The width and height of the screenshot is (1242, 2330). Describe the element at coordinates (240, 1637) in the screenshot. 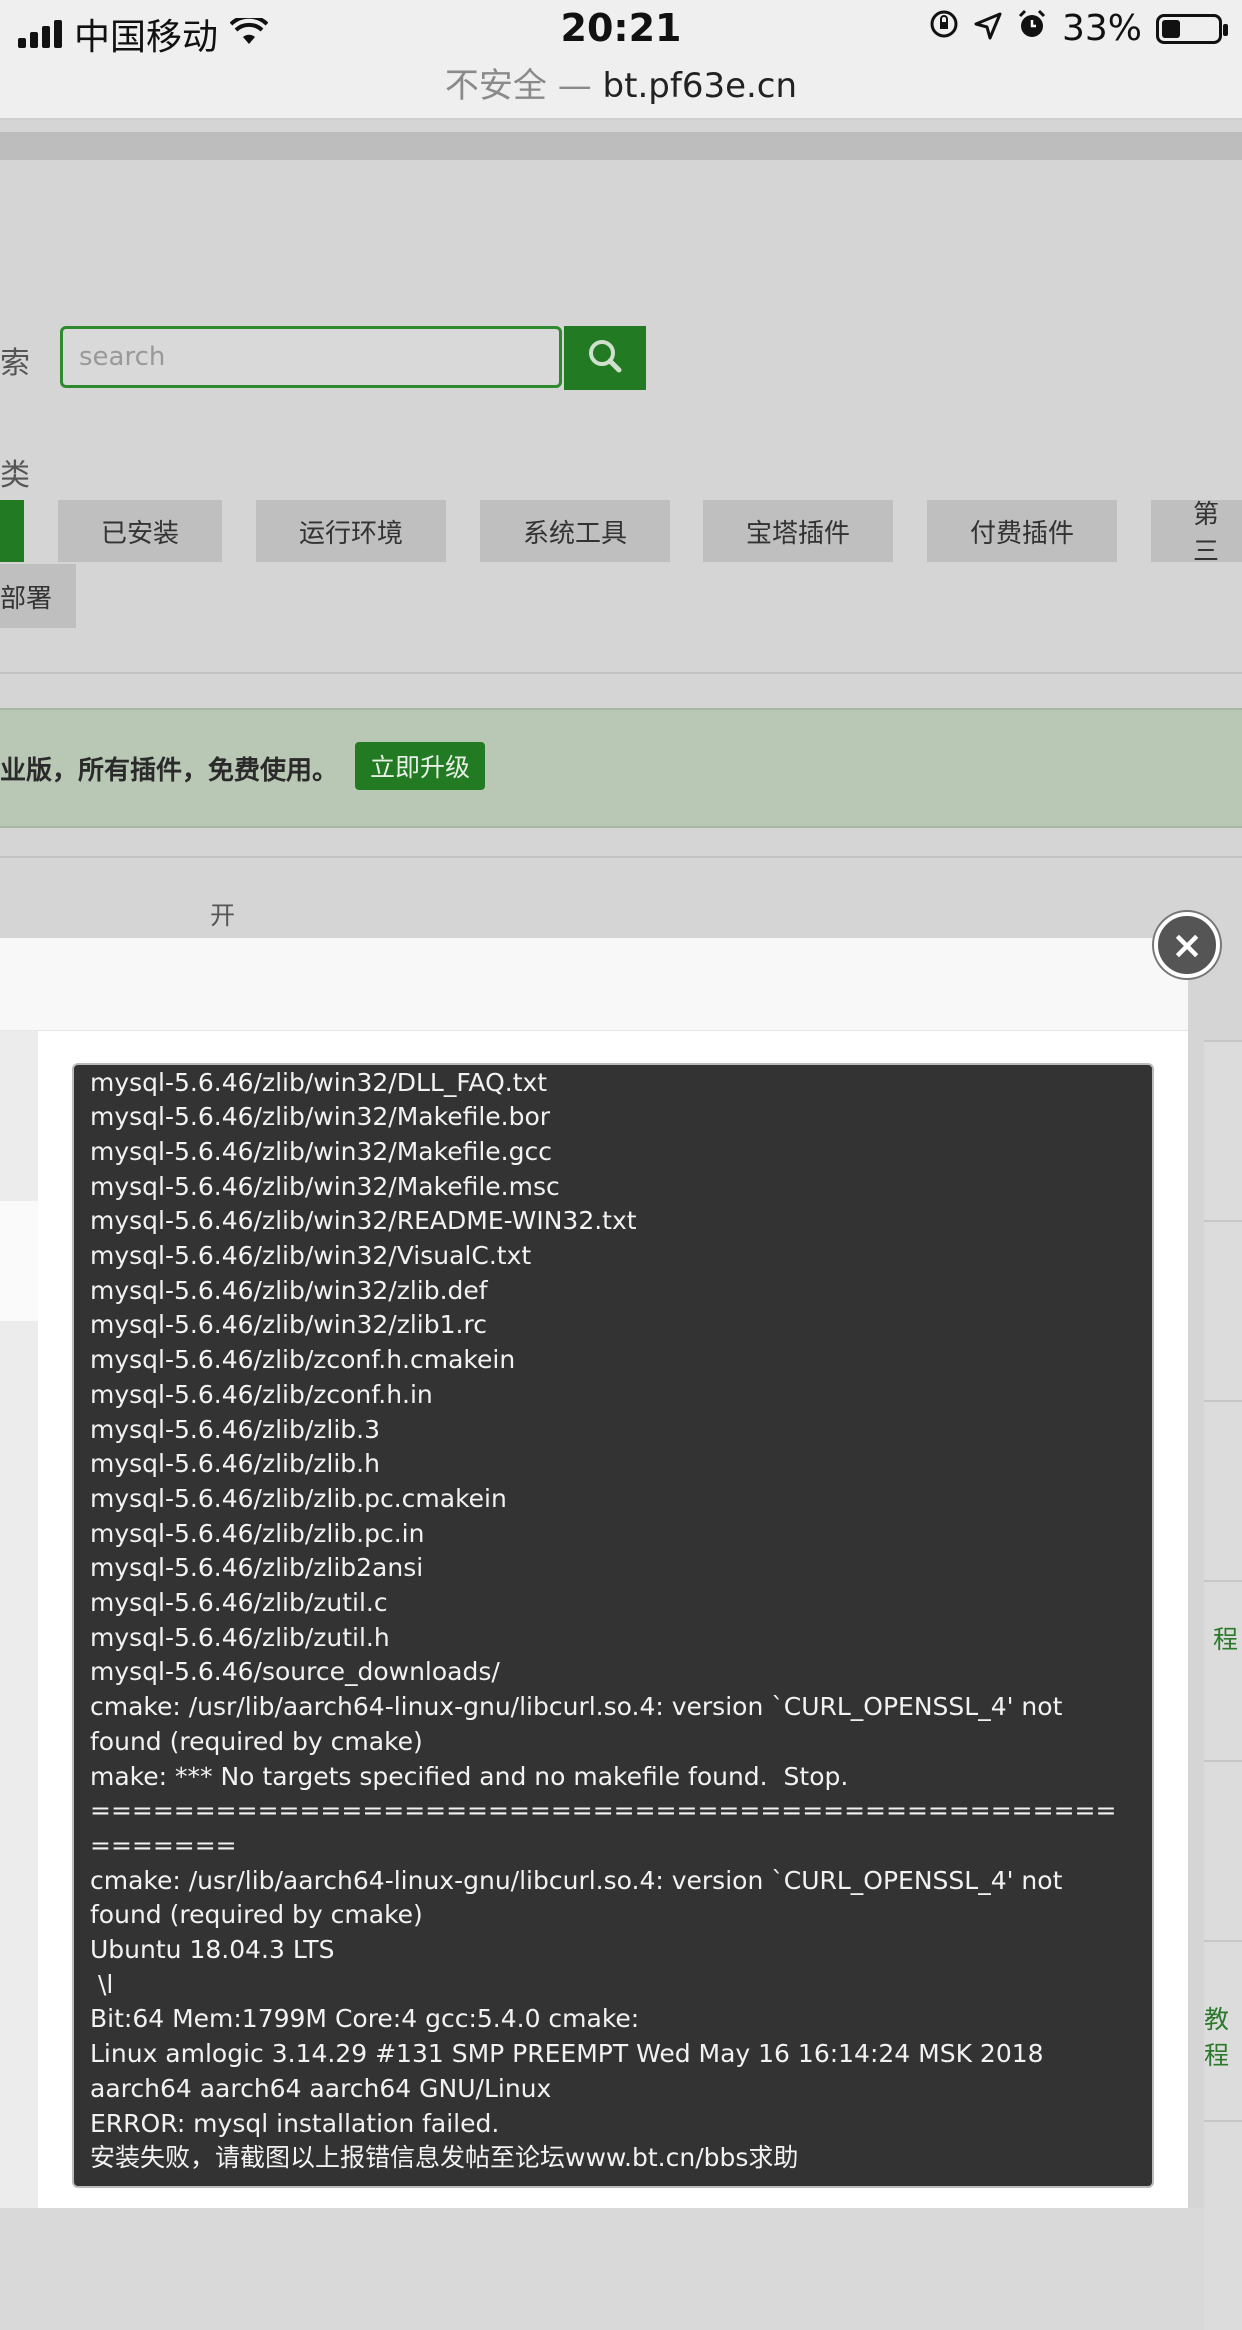

I see `log-line: mysql-5.6.46/zlib/zutil.h` at that location.